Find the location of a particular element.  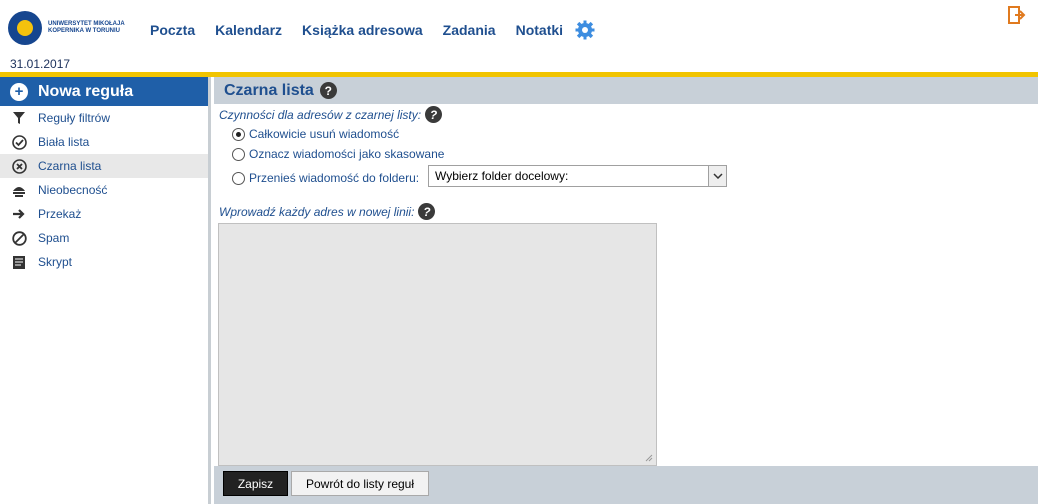

addresses-label: Wprowadź każdy adres w nowej linii: is located at coordinates (317, 211).